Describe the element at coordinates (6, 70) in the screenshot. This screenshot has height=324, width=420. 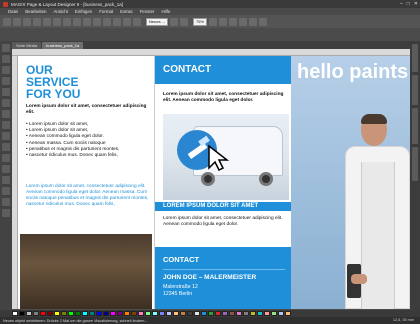
I see `freehand-tool-icon` at that location.